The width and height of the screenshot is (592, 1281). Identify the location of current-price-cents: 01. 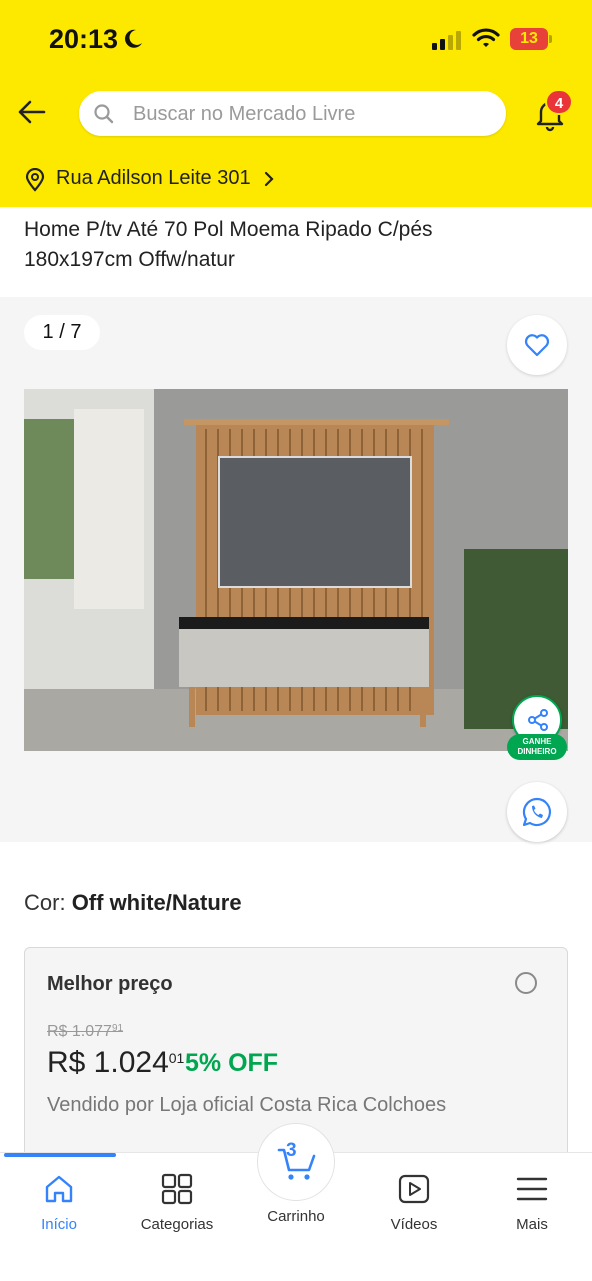
(176, 1058).